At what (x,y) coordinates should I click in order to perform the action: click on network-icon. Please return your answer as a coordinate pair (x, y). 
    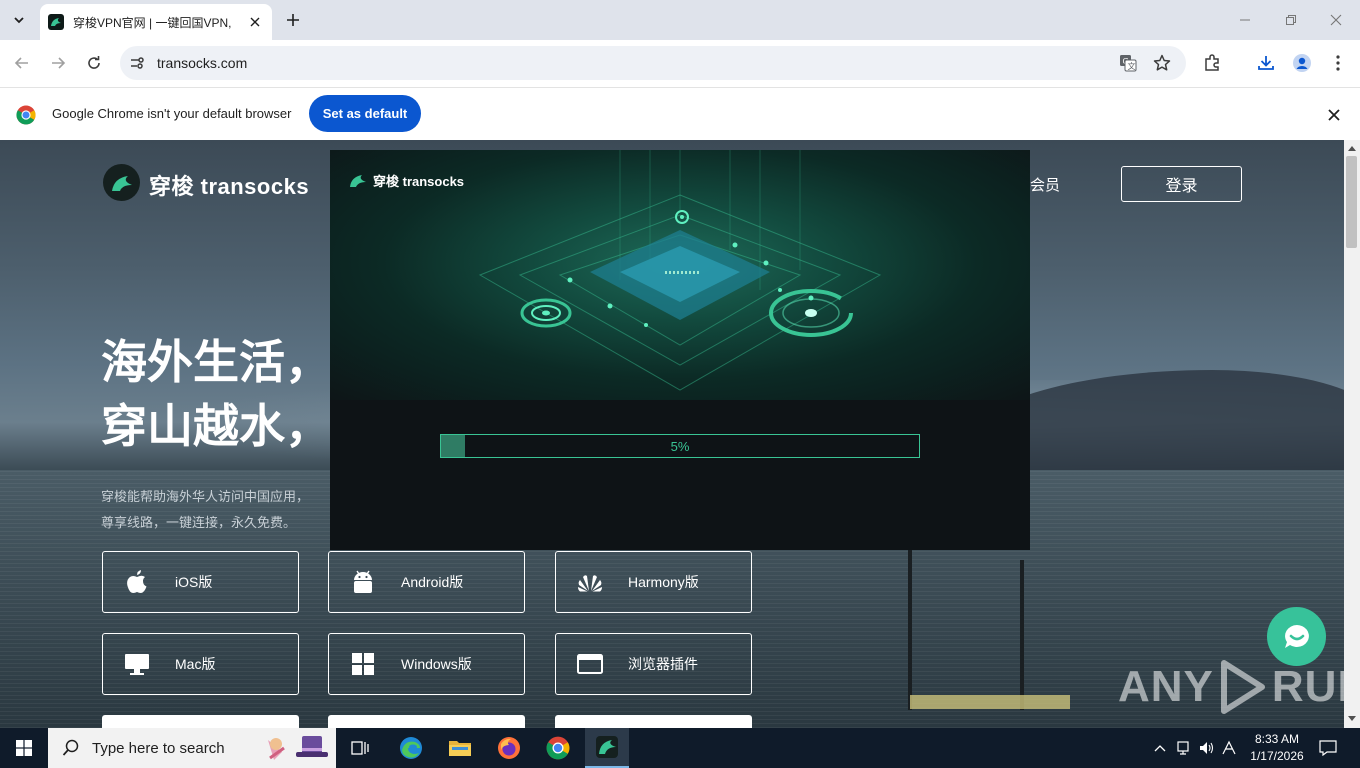
    Looking at the image, I should click on (1183, 748).